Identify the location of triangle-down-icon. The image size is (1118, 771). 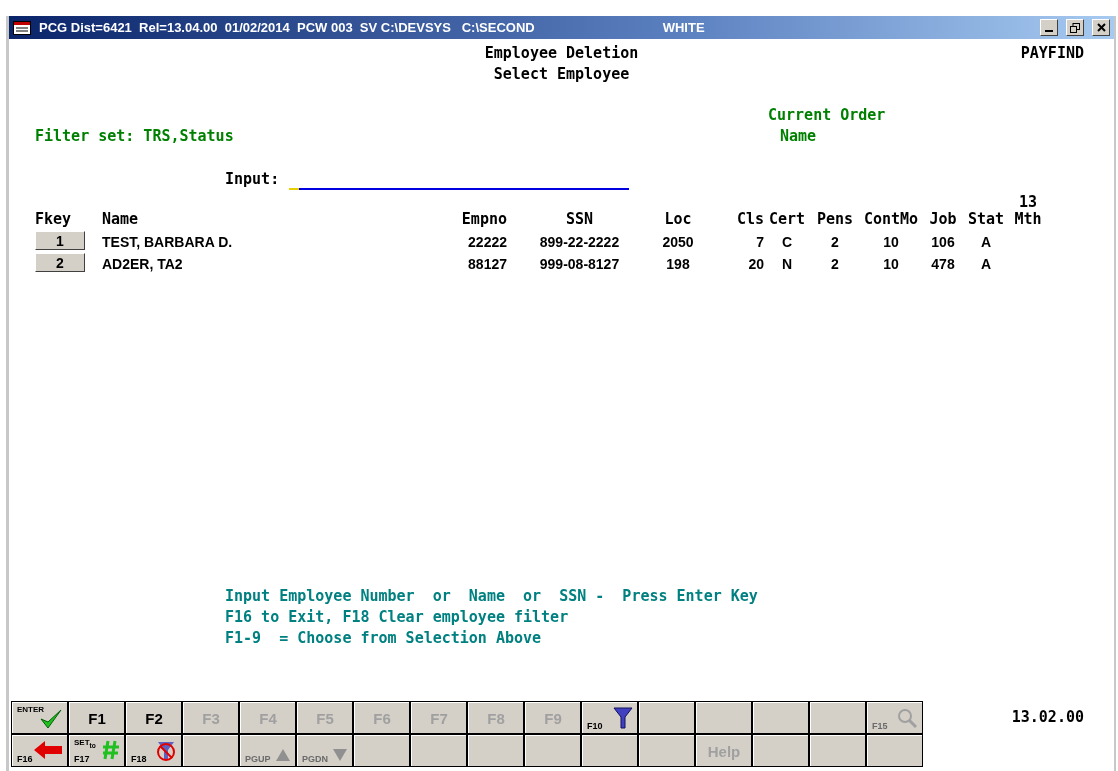
(340, 755).